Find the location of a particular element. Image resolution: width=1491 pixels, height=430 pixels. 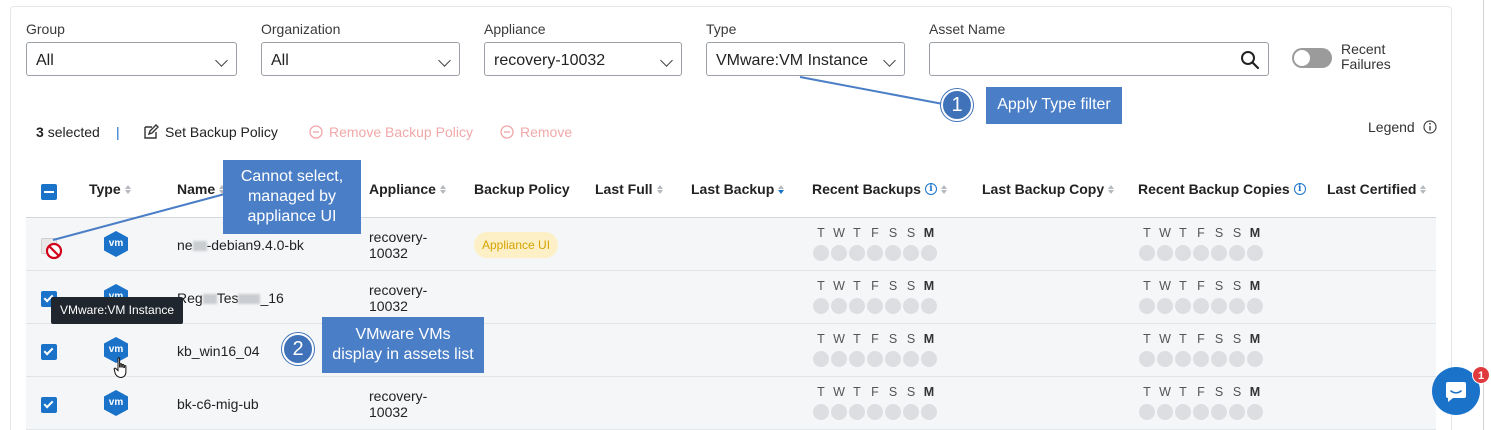

notification-badge: 1 is located at coordinates (1481, 375).